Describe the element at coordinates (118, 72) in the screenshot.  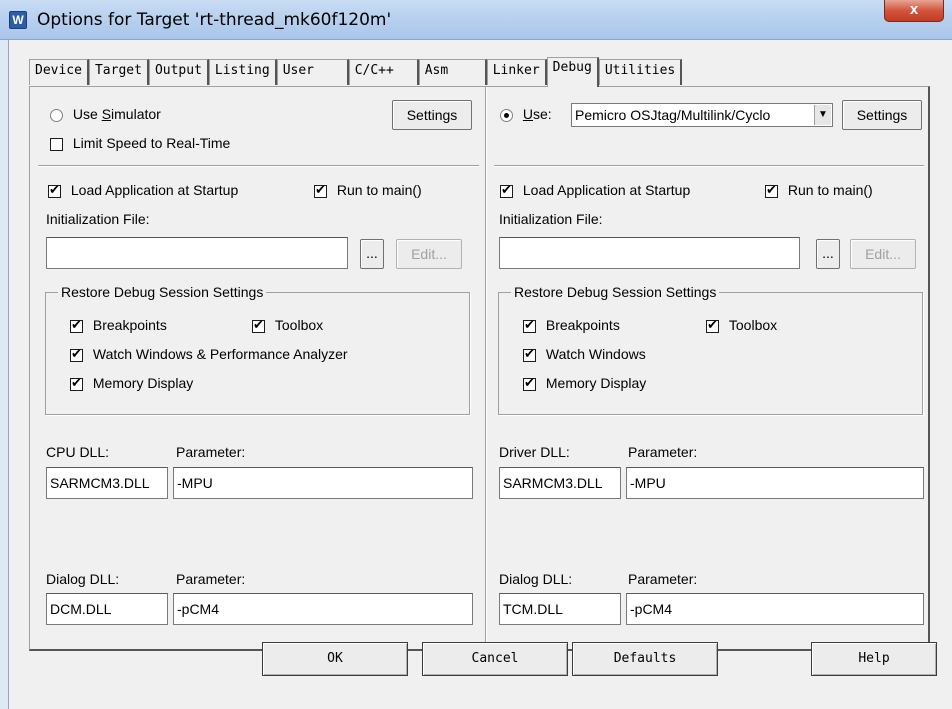
I see `tab-target: Target` at that location.